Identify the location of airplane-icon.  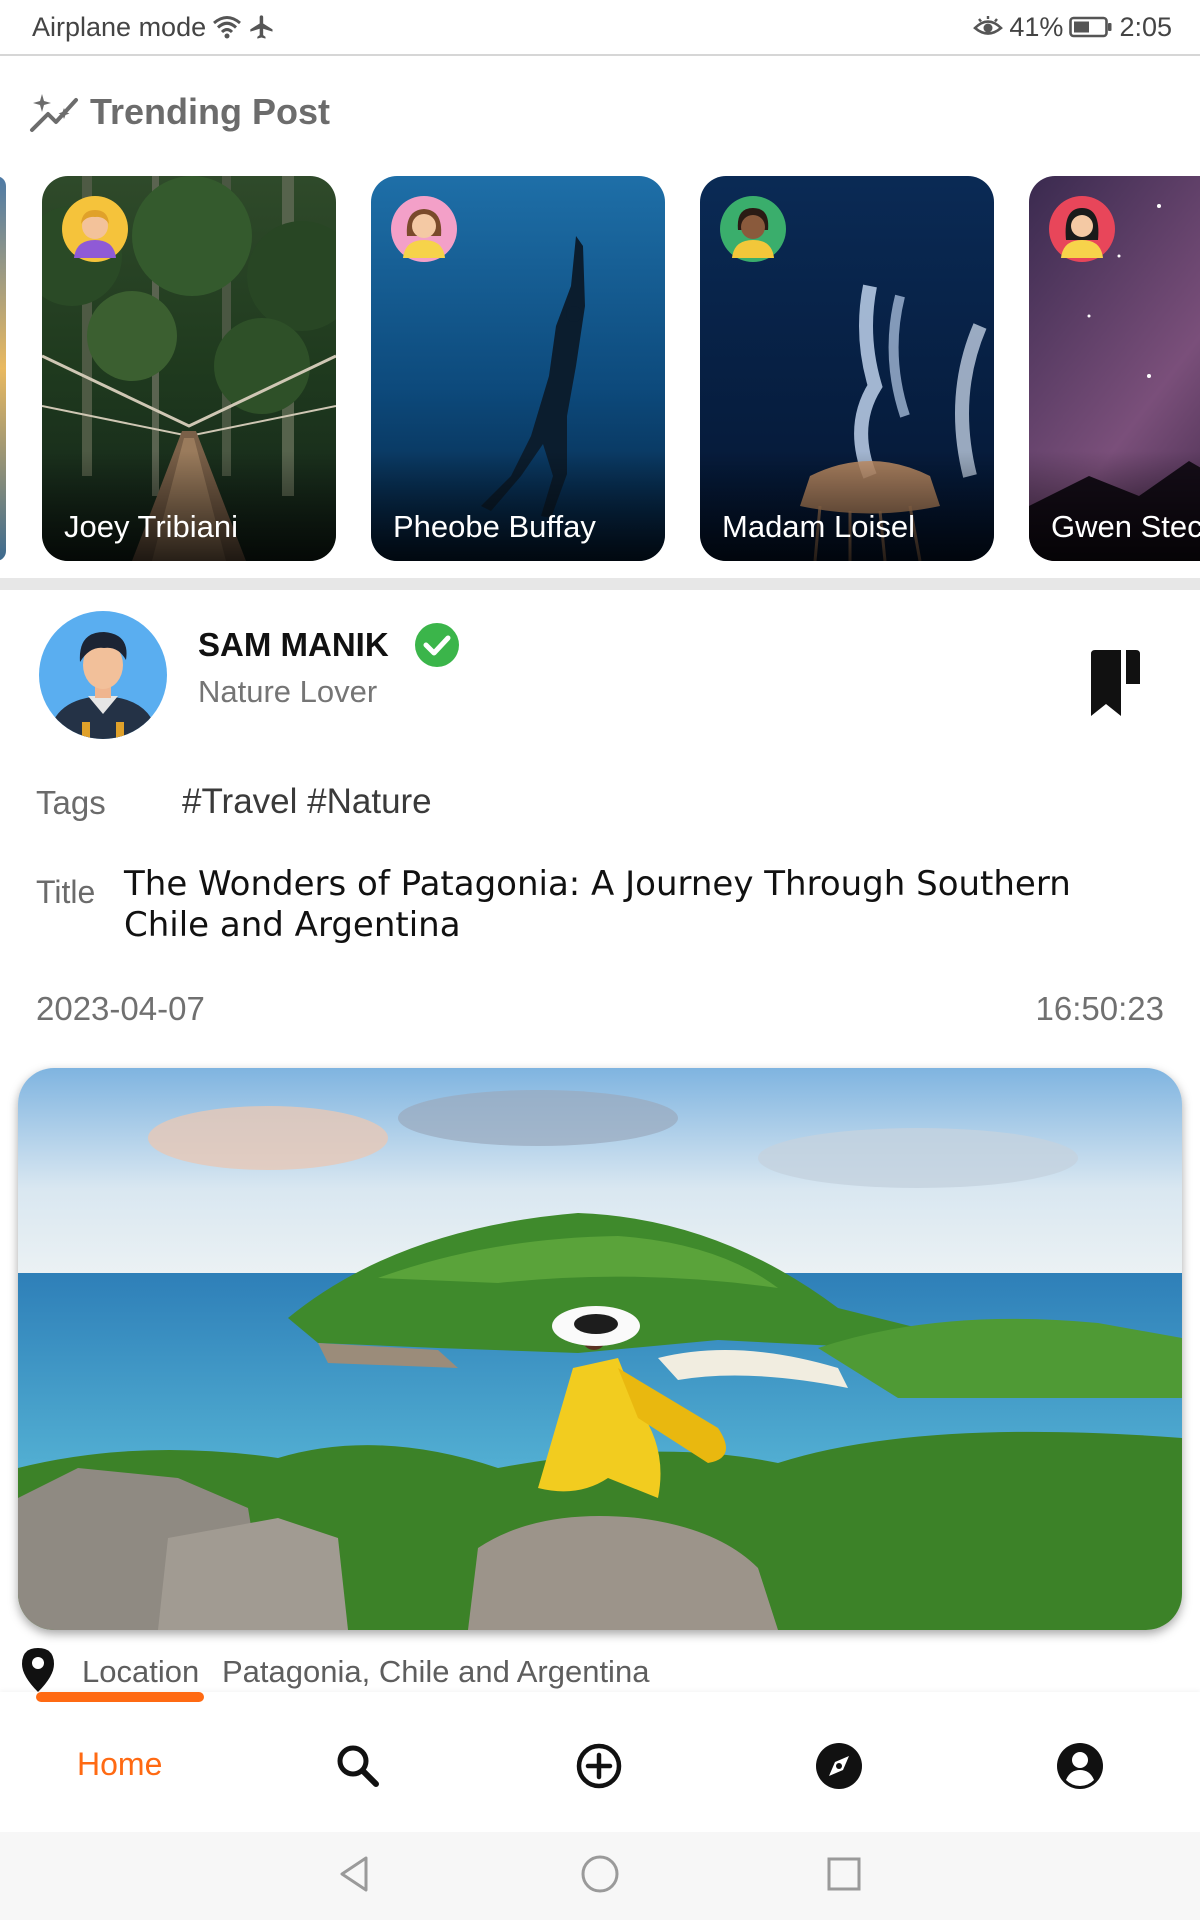
(261, 27).